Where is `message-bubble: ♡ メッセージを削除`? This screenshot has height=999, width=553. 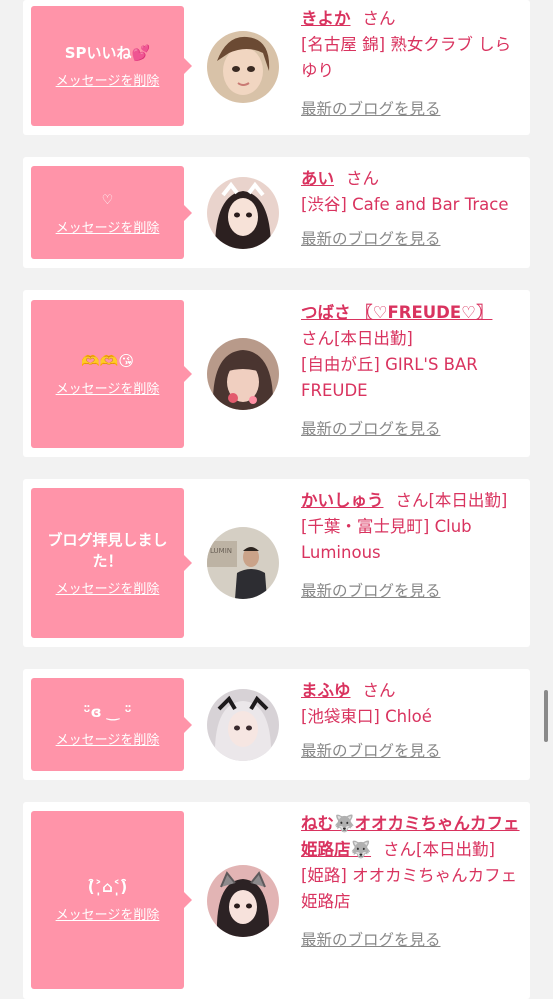 message-bubble: ♡ メッセージを削除 is located at coordinates (111, 212).